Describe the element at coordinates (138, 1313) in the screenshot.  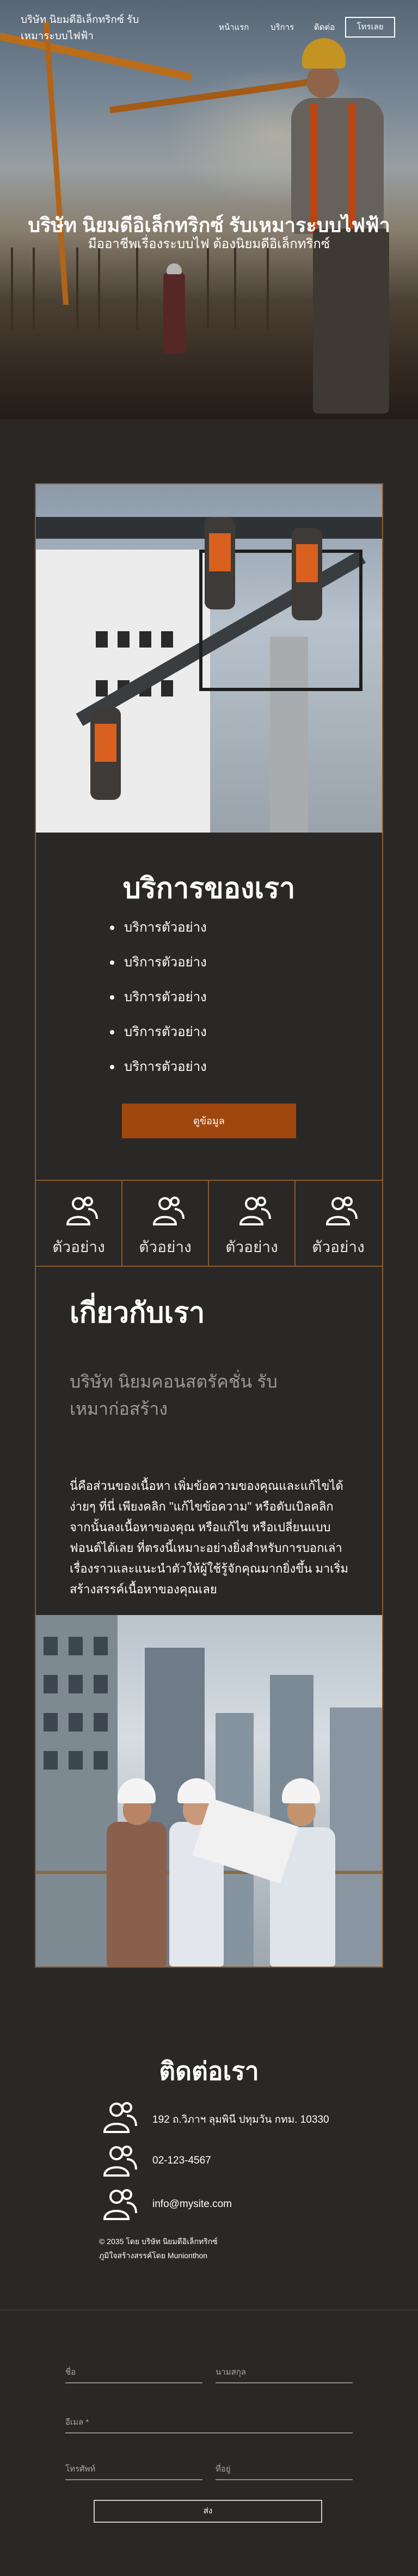
I see `about-title: เกี่ยวกับเรา` at that location.